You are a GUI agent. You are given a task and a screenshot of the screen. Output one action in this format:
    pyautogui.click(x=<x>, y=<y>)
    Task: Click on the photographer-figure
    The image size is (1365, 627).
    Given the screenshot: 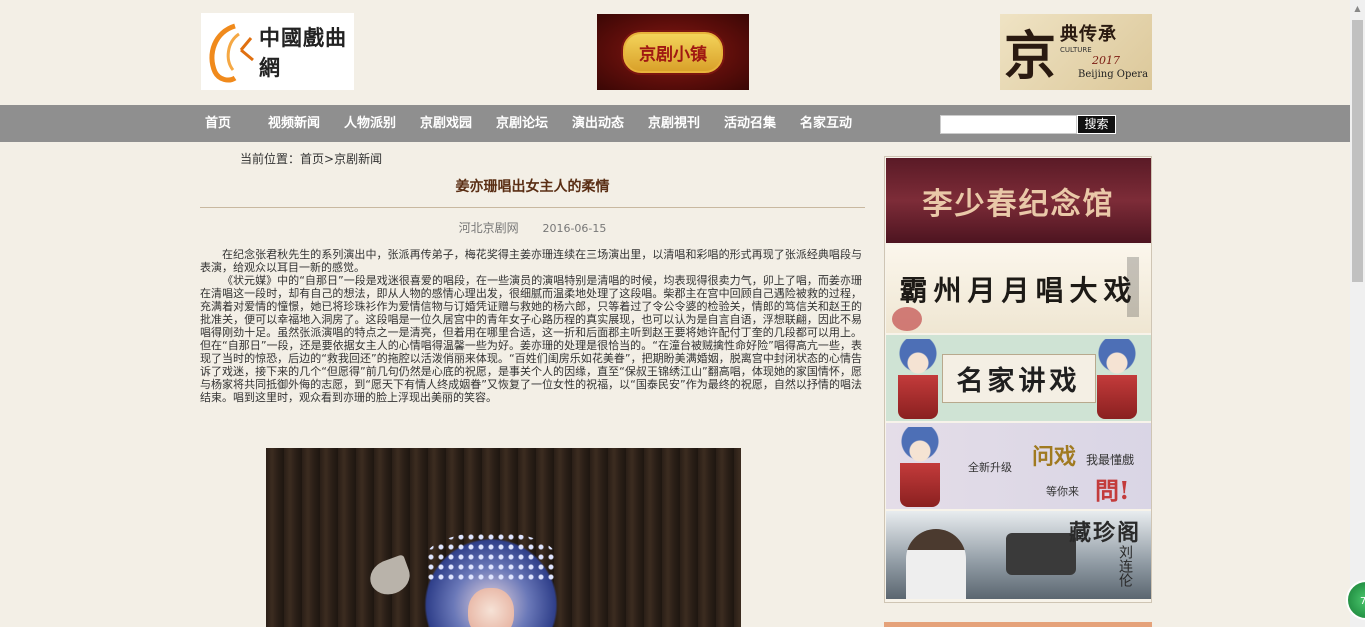 What is the action you would take?
    pyautogui.click(x=936, y=564)
    